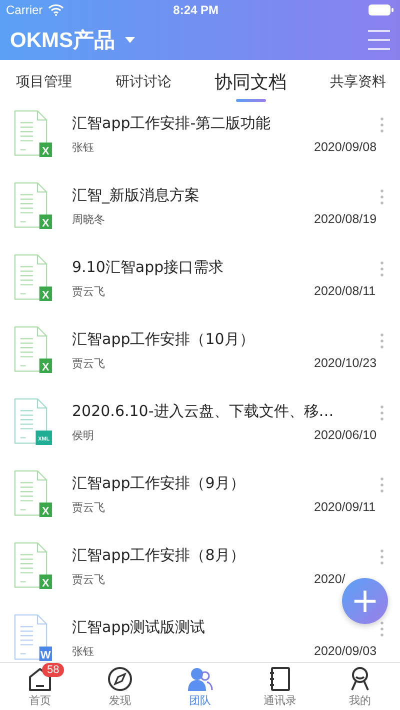 The image size is (400, 710). I want to click on wifi-icon, so click(56, 10).